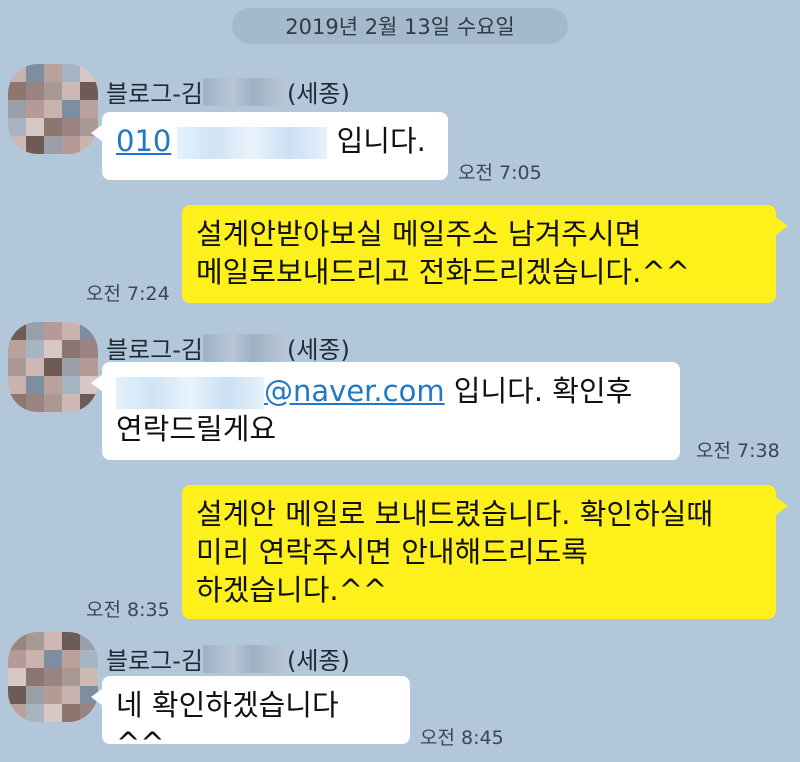 The width and height of the screenshot is (800, 762). I want to click on message-bubble: @naver.com 입니다. 확인후 연락드릴게요, so click(385, 411).